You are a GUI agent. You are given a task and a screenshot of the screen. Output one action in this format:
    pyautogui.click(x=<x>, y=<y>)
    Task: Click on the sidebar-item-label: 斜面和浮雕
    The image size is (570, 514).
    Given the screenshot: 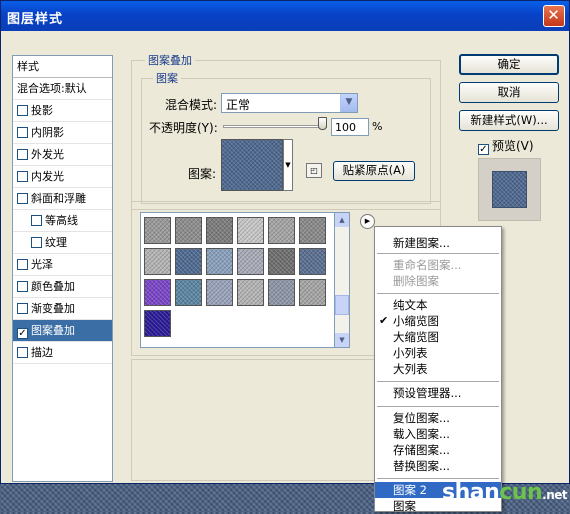 What is the action you would take?
    pyautogui.click(x=58, y=198)
    